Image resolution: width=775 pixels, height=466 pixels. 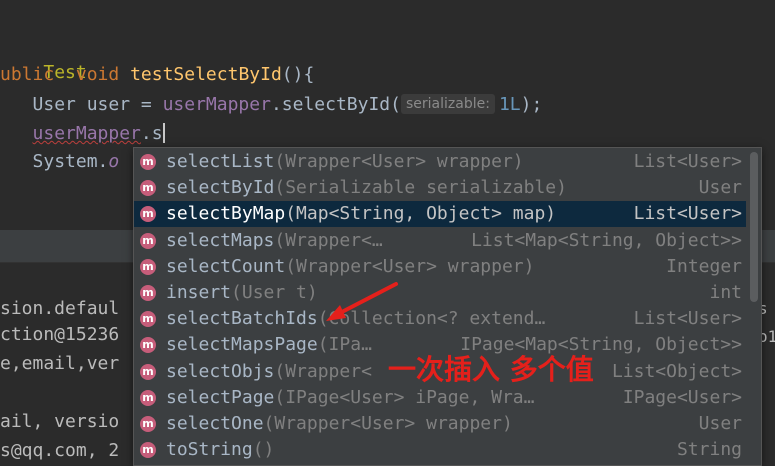 I want to click on annotation-label: 一次插入 多个值, so click(x=491, y=369).